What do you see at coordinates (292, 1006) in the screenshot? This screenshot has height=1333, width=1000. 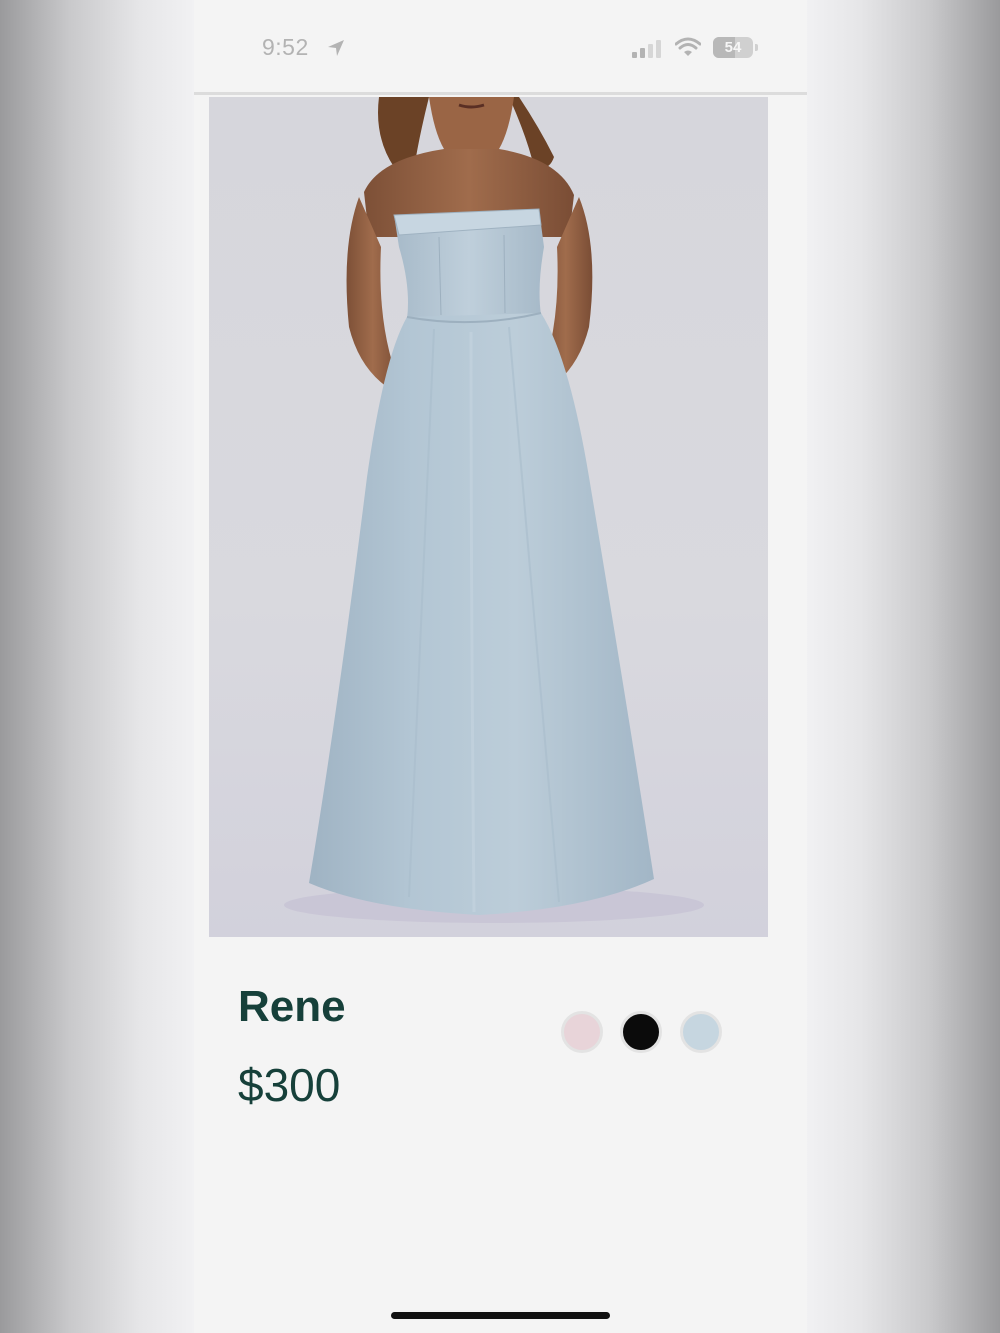 I see `product-name: Rene` at bounding box center [292, 1006].